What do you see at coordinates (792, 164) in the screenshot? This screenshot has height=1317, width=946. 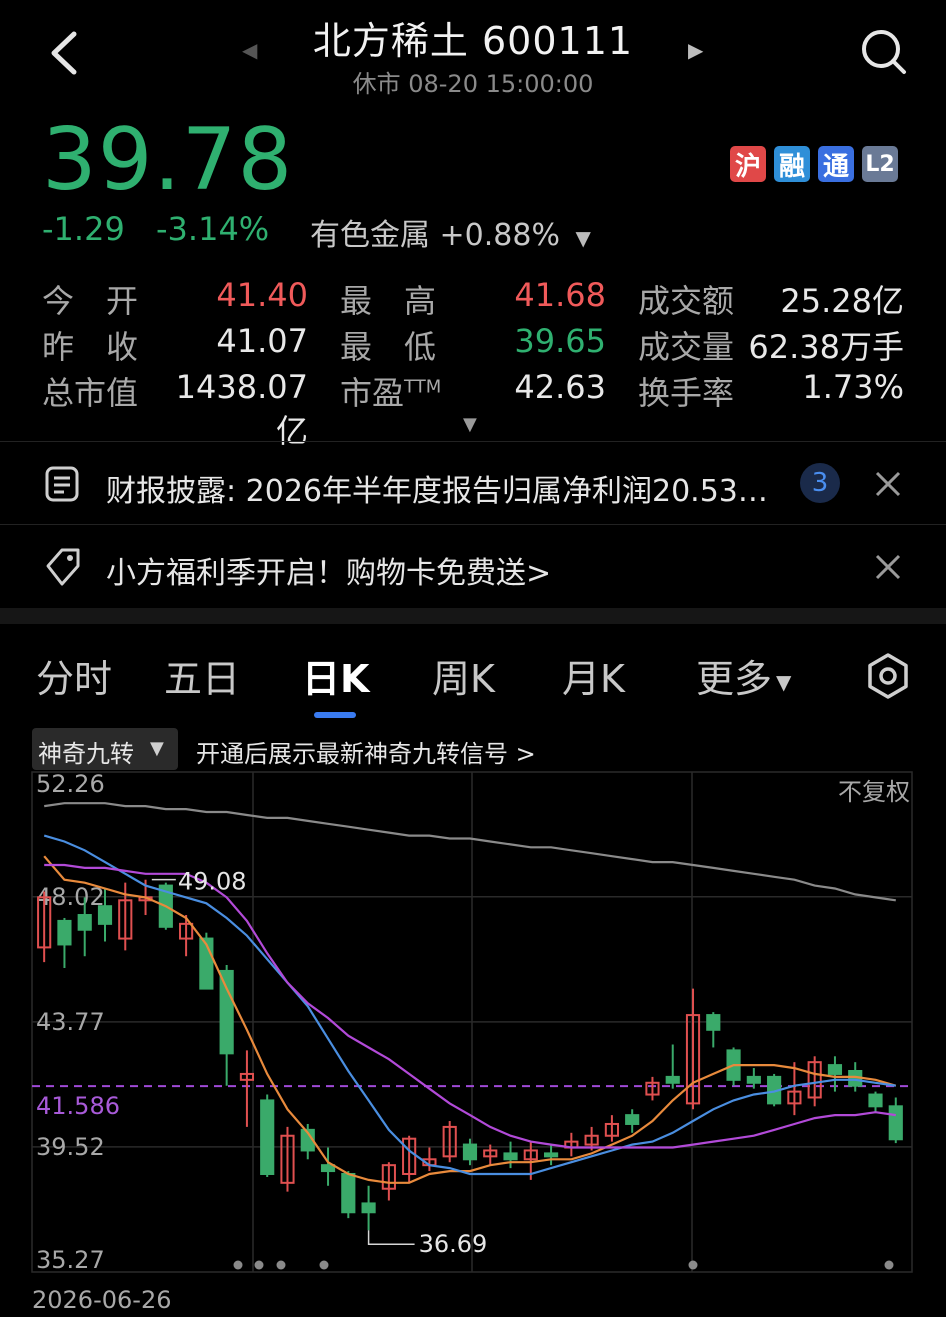 I see `badge-rong: 融` at bounding box center [792, 164].